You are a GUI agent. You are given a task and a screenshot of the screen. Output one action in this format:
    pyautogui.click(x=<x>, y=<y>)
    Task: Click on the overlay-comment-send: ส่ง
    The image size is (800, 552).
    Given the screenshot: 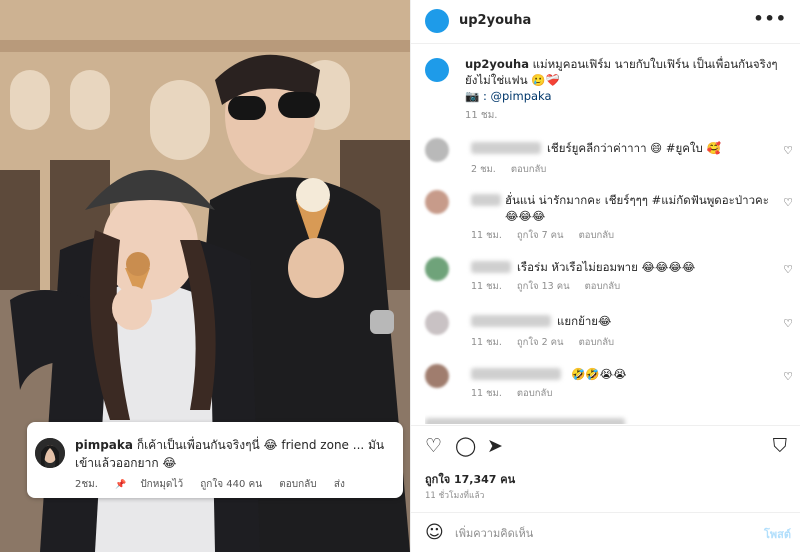 What is the action you would take?
    pyautogui.click(x=339, y=484)
    